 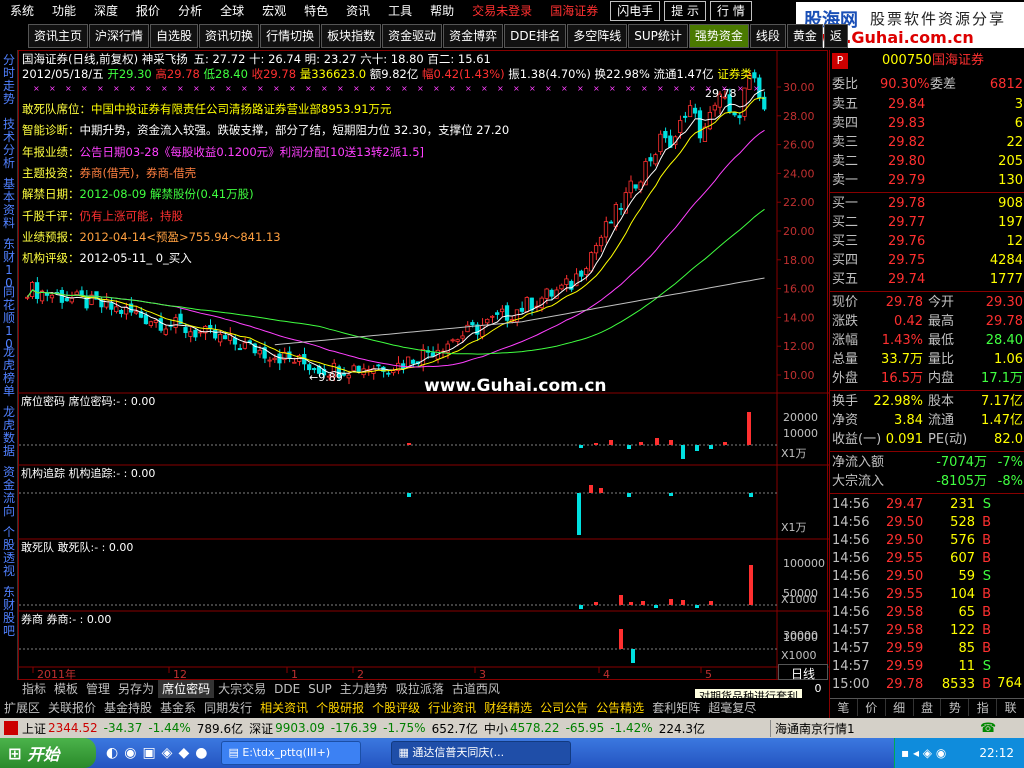 I want to click on menu-item: 资讯, so click(x=357, y=11).